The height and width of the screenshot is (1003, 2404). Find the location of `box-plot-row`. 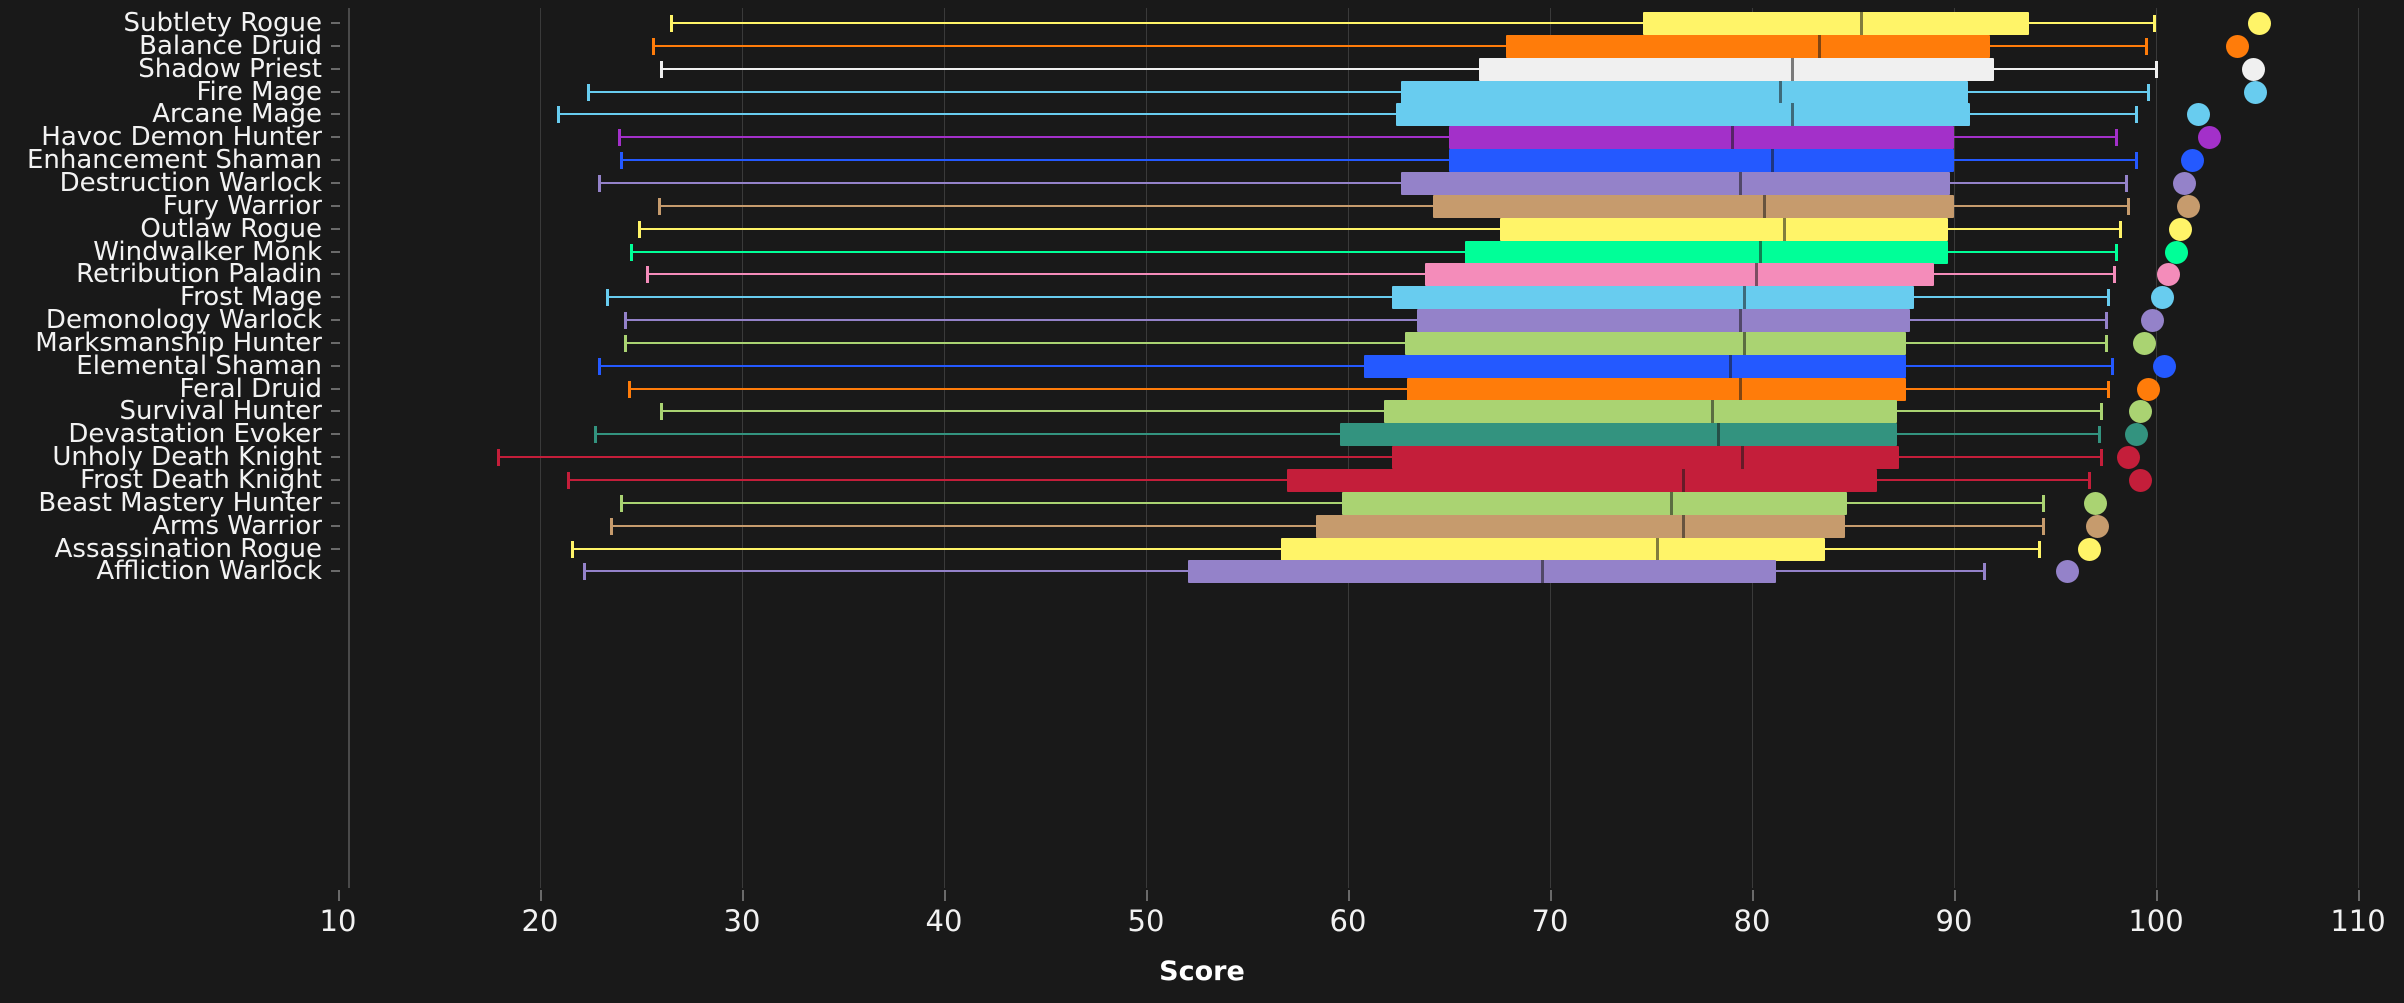

box-plot-row is located at coordinates (1202, 571).